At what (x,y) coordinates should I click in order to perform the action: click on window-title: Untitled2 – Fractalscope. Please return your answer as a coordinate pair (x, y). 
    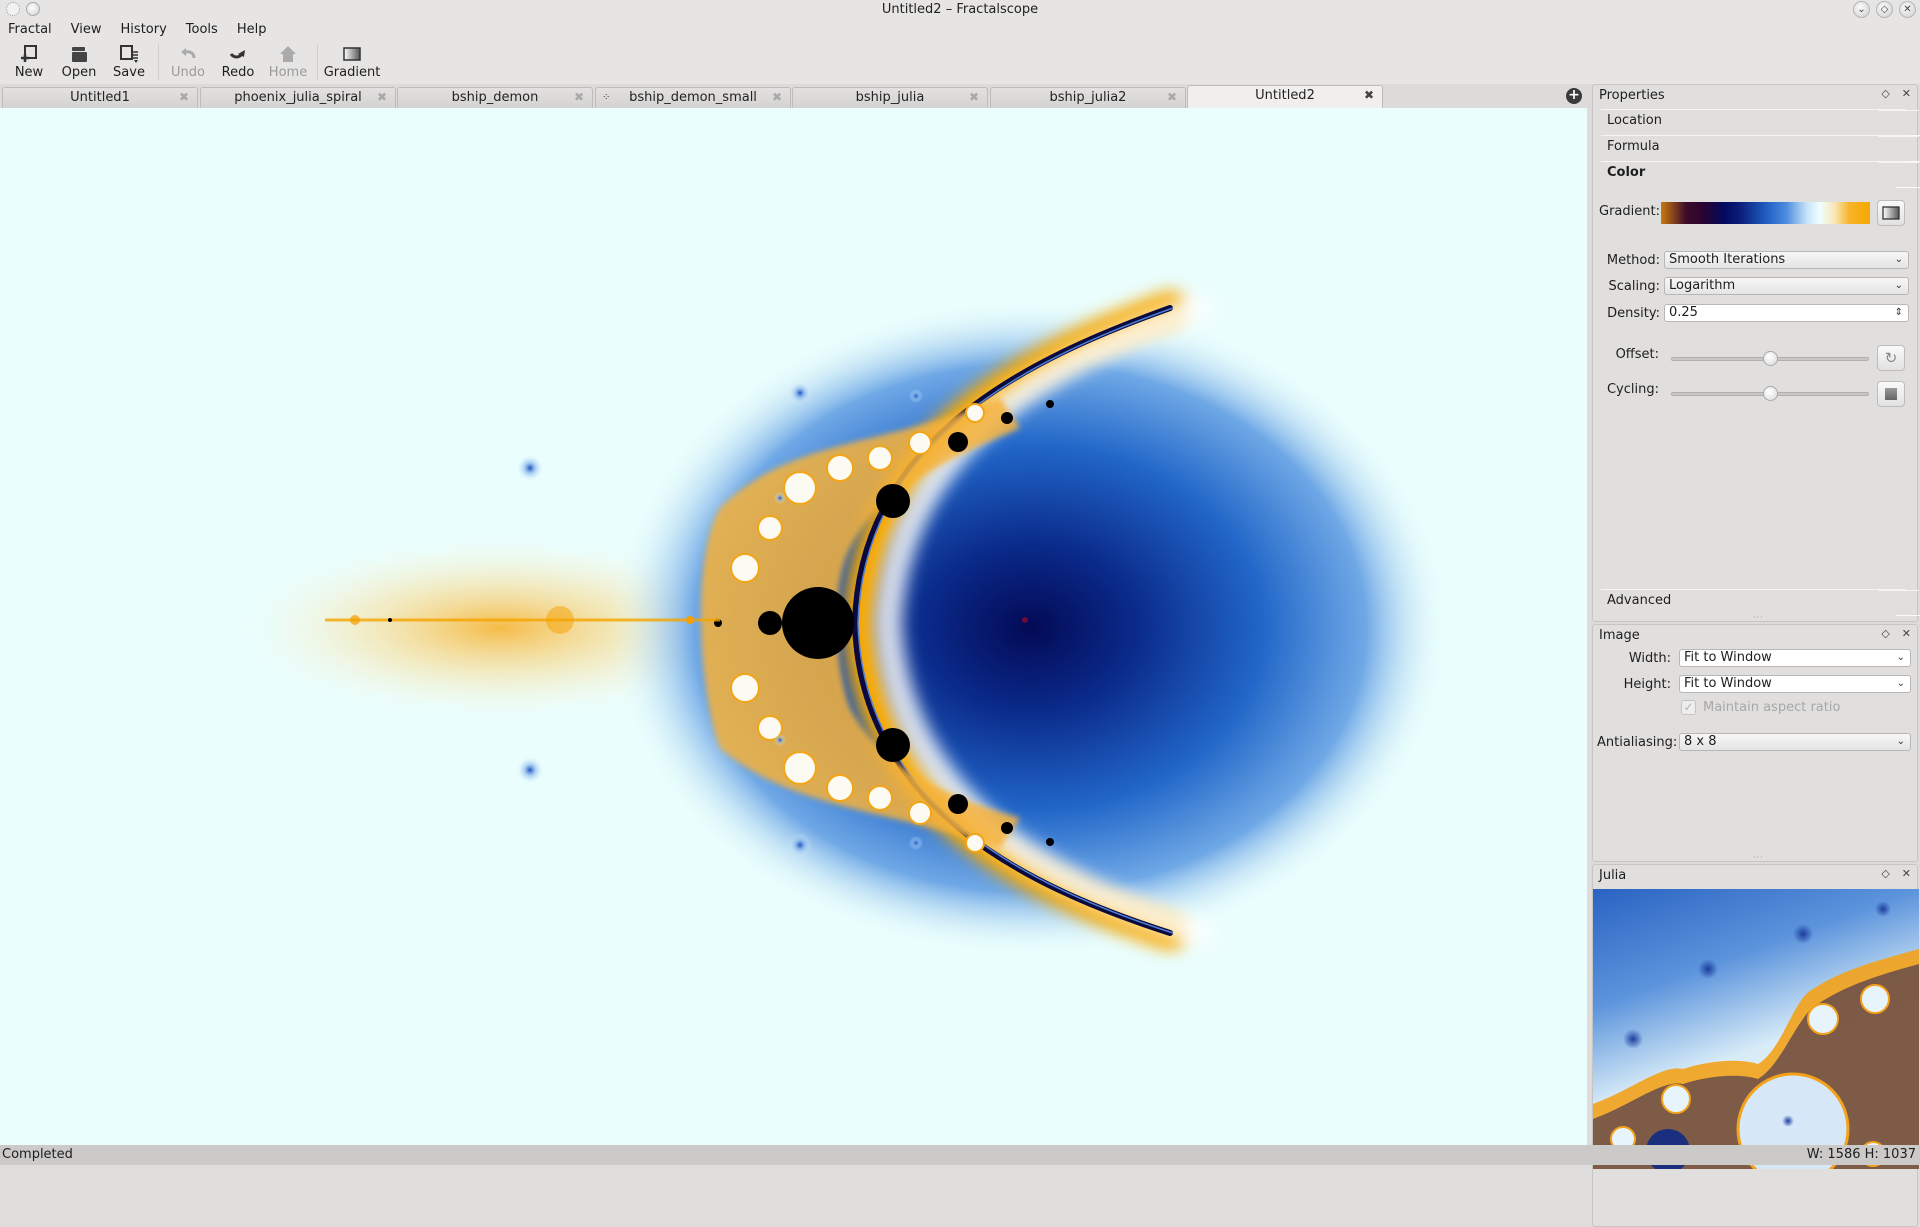
    Looking at the image, I should click on (960, 9).